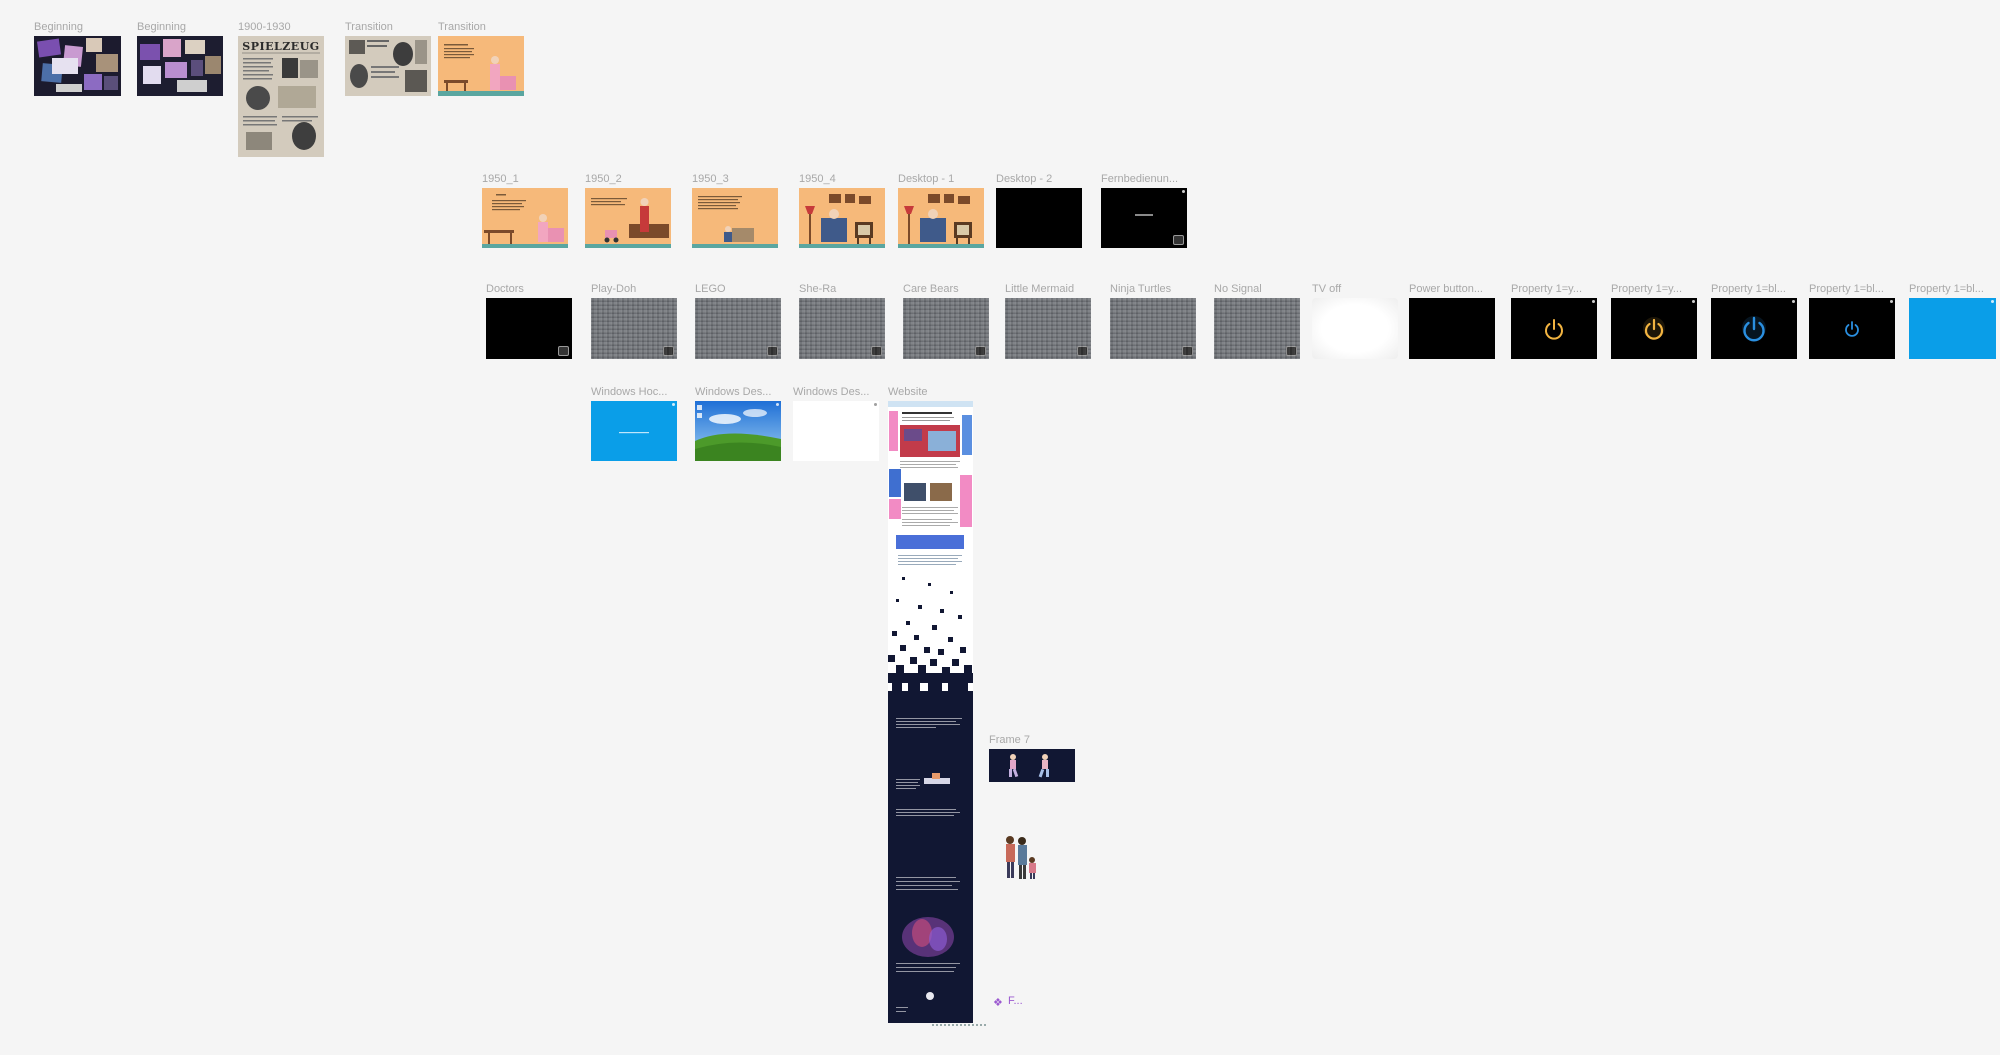  Describe the element at coordinates (281, 96) in the screenshot. I see `frame-preview: SPIELZEUG` at that location.